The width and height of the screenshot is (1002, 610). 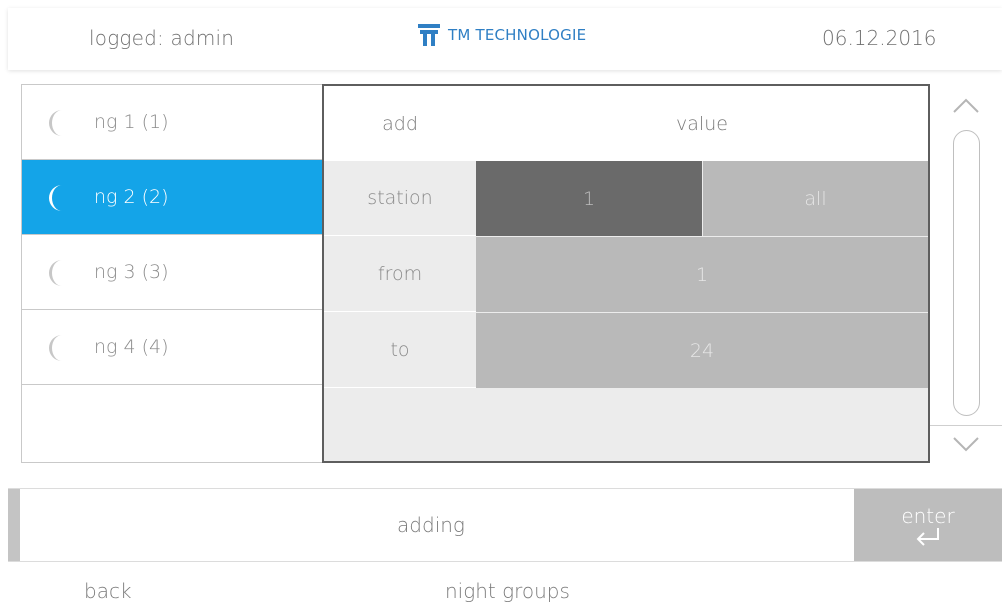 What do you see at coordinates (131, 122) in the screenshot?
I see `list-item-label: ng 1 (1)` at bounding box center [131, 122].